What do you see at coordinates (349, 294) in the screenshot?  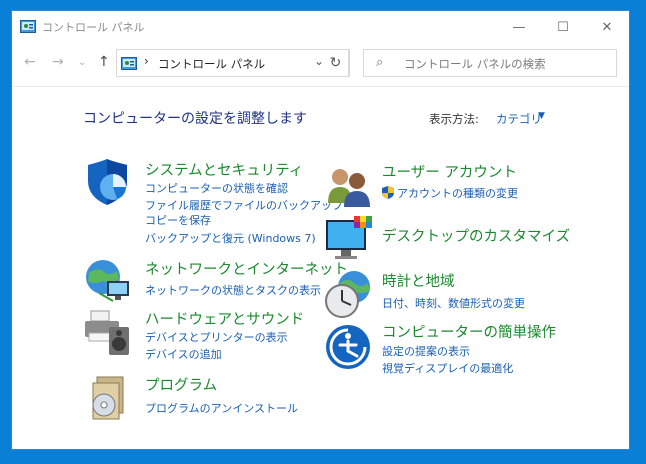 I see `clock-globe-icon` at bounding box center [349, 294].